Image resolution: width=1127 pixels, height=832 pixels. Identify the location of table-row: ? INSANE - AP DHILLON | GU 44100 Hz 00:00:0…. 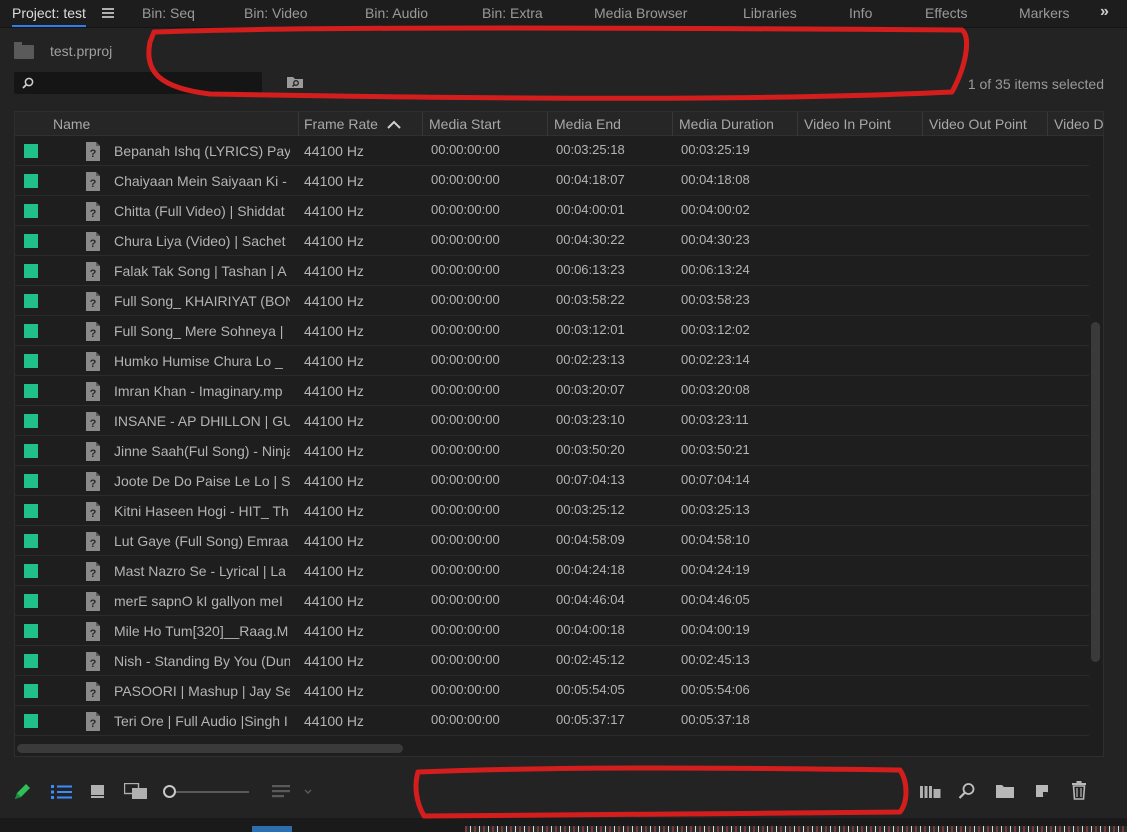
(552, 421).